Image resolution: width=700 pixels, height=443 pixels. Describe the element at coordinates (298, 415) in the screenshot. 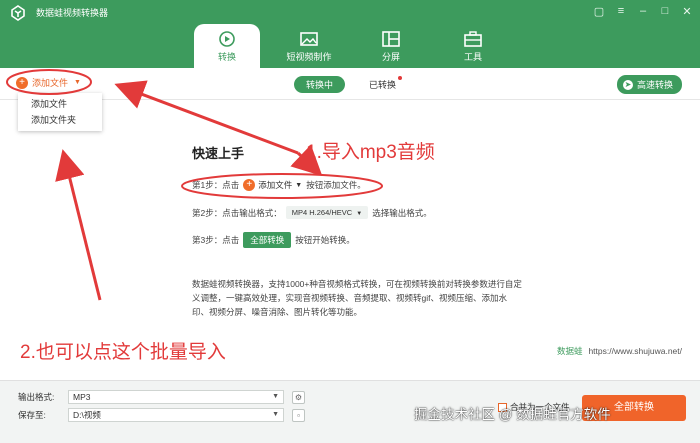

I see `folder-icon: ▫` at that location.